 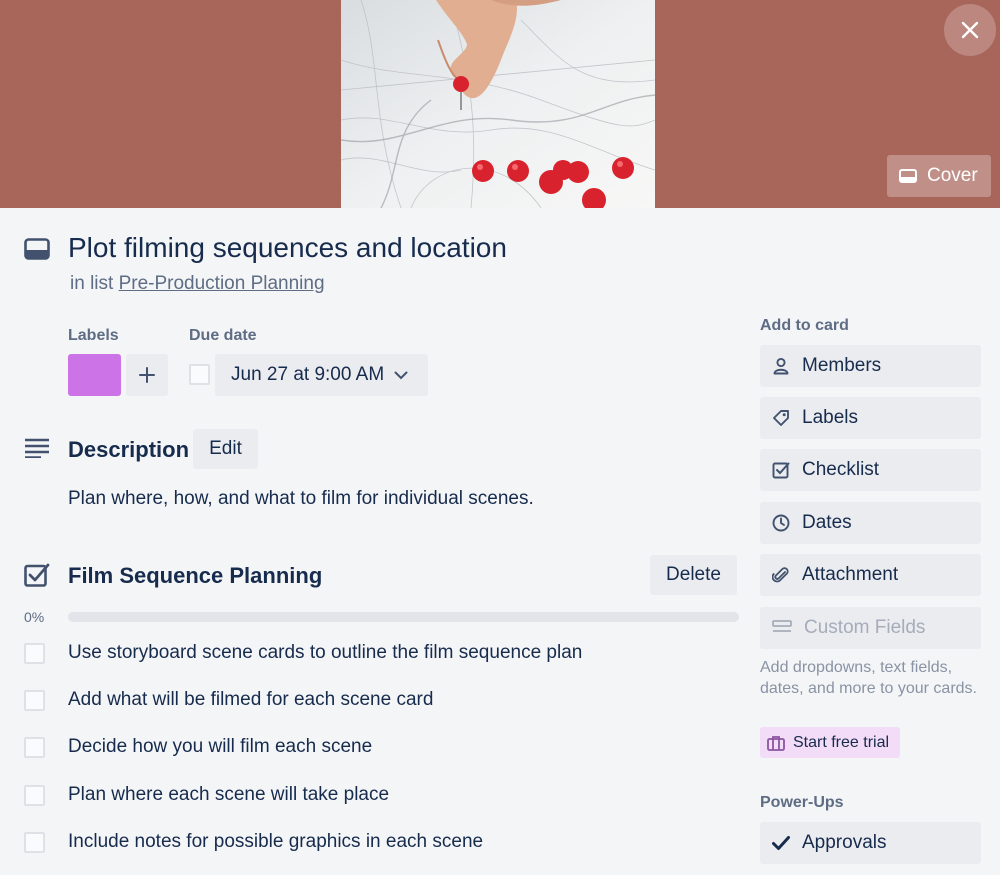 What do you see at coordinates (37, 448) in the screenshot?
I see `description-icon` at bounding box center [37, 448].